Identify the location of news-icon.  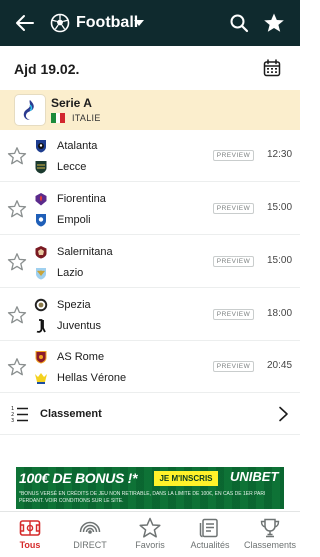
(208, 528).